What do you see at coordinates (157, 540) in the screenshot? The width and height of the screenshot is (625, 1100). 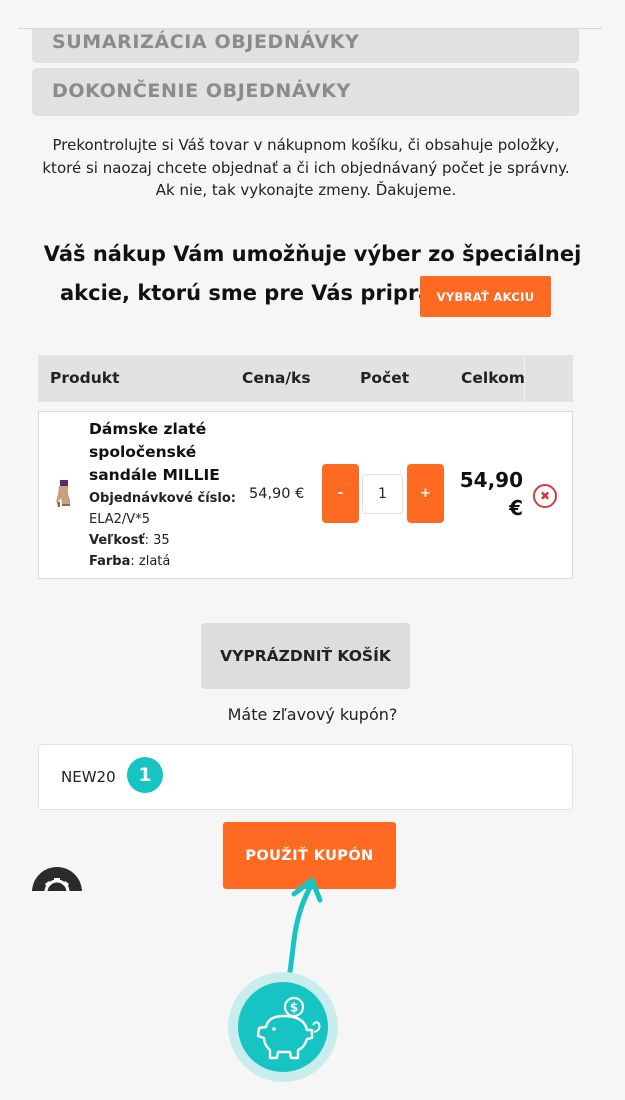 I see `size-value: : 35` at bounding box center [157, 540].